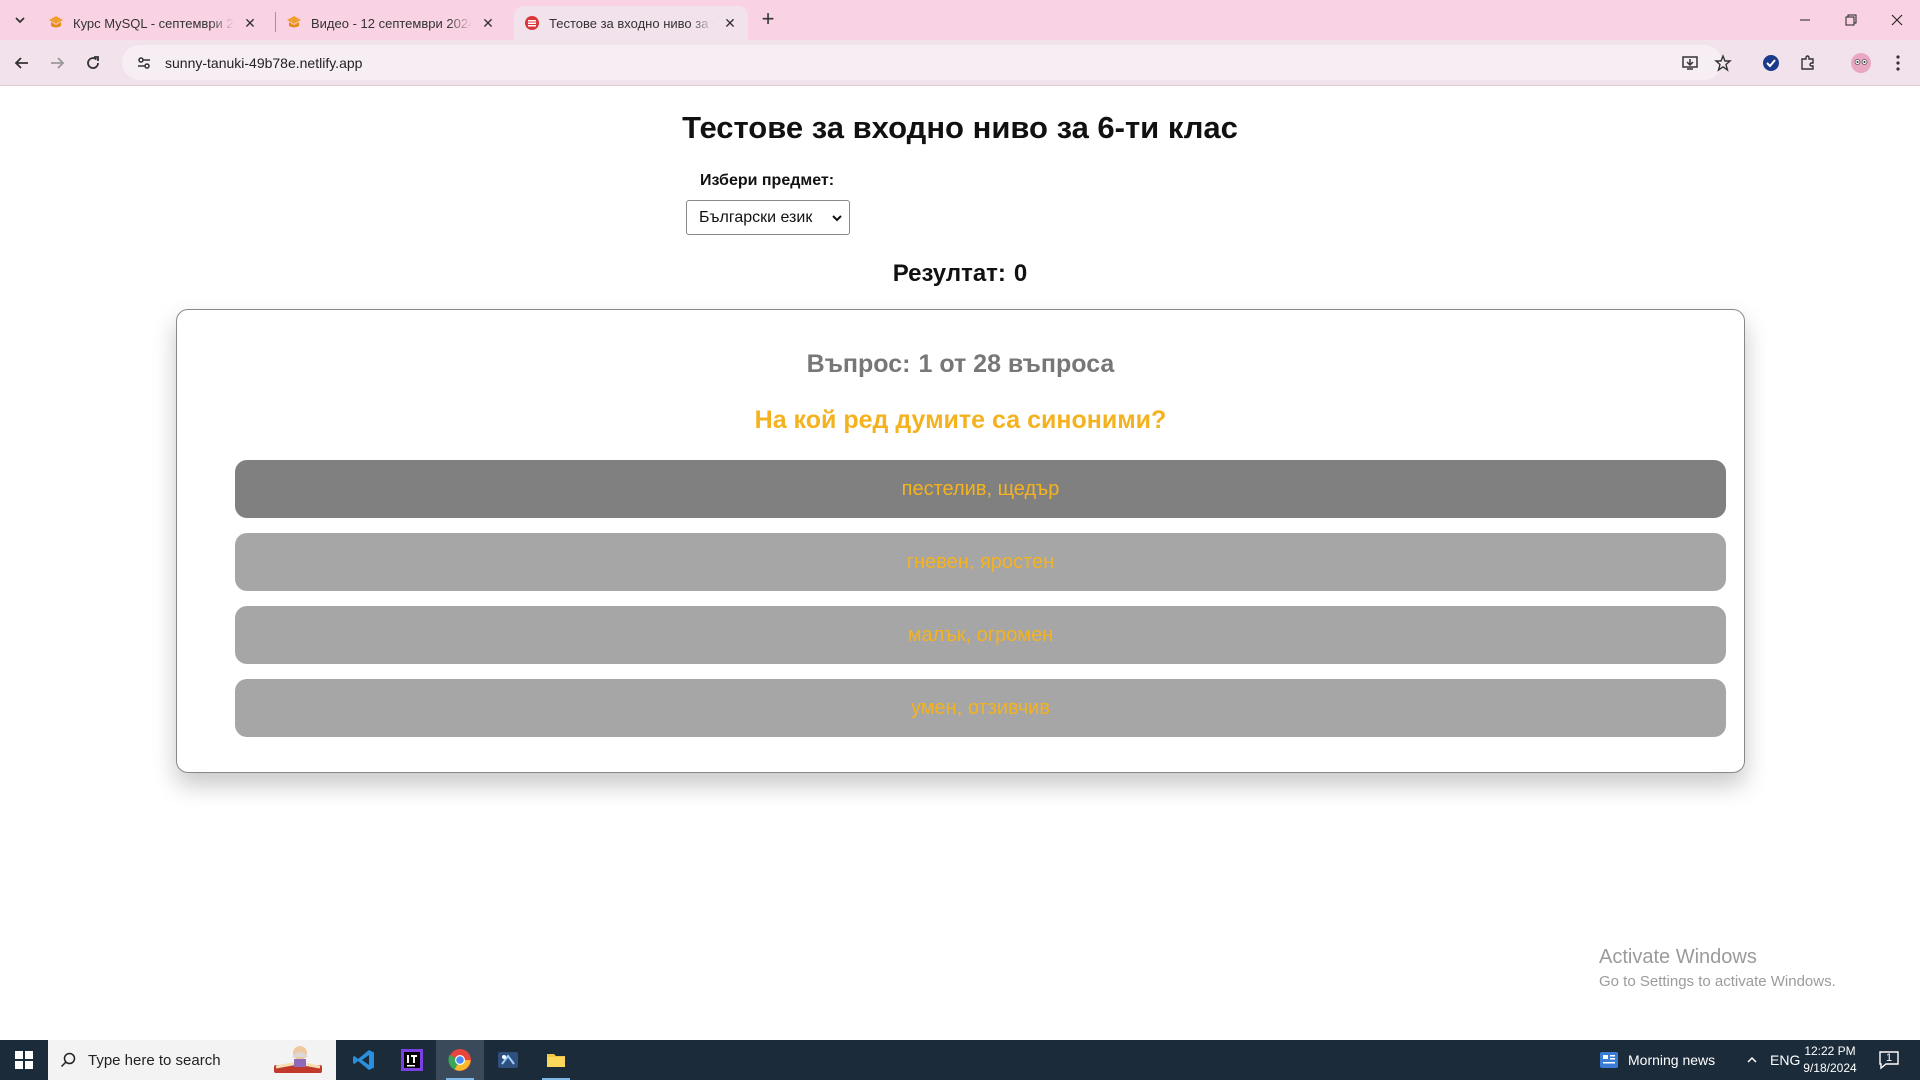  What do you see at coordinates (22, 63) in the screenshot?
I see `back-arrow-icon` at bounding box center [22, 63].